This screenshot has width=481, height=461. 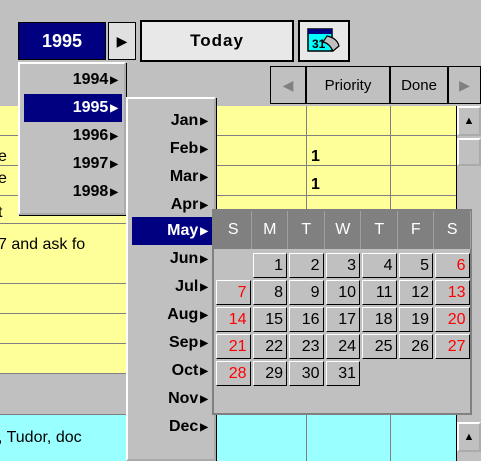 I want to click on month-menu-item-label: Oct, so click(x=185, y=370).